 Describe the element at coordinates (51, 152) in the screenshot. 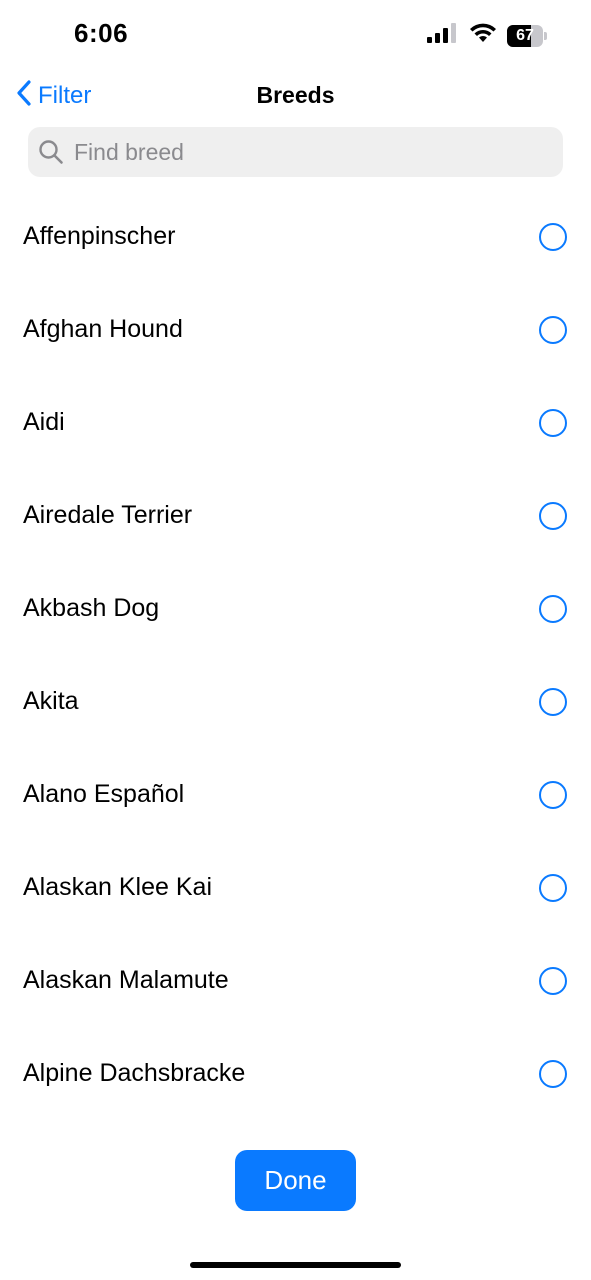

I see `search-icon` at that location.